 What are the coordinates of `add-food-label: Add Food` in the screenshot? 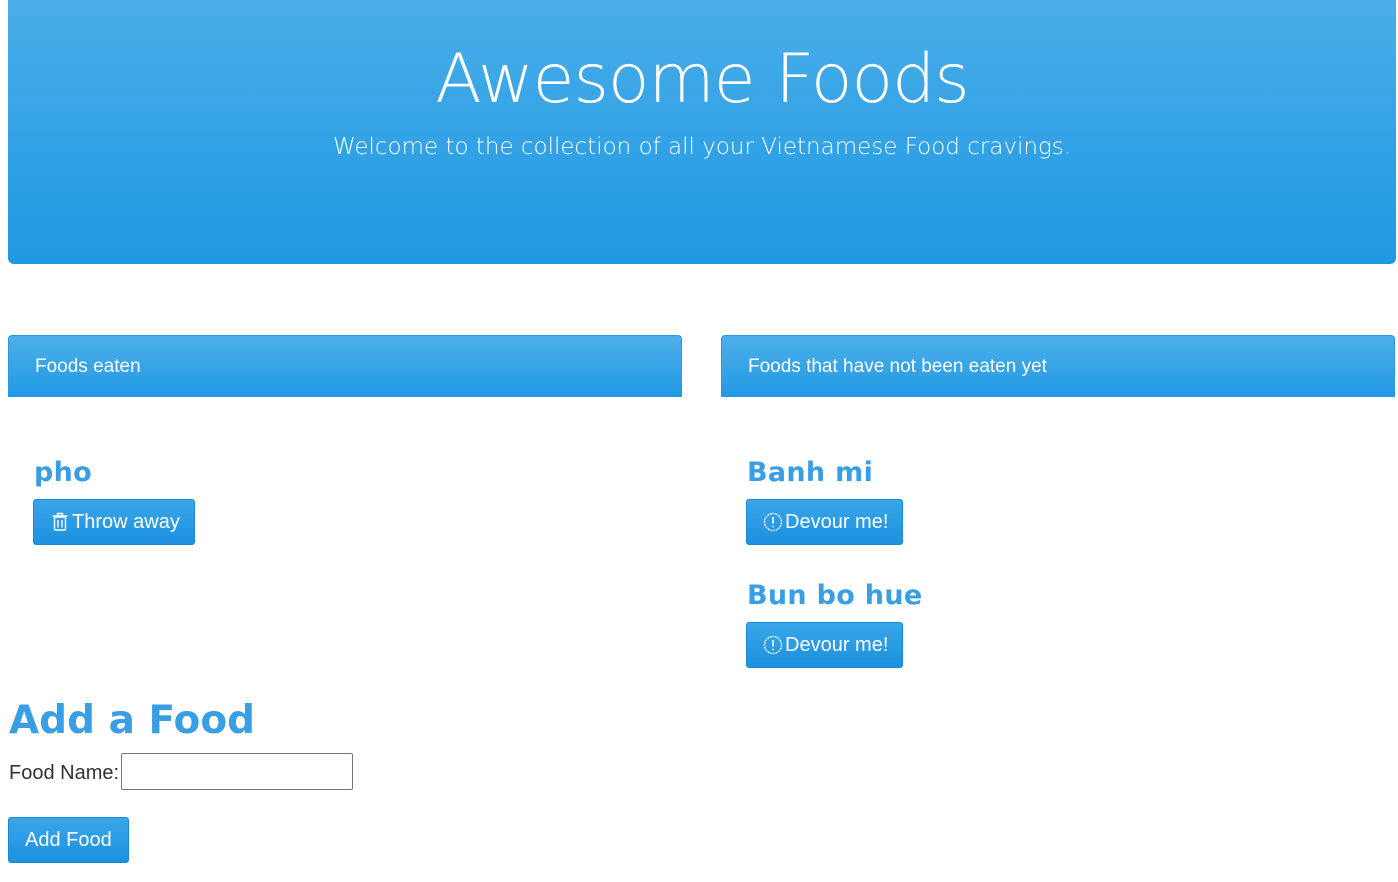 It's located at (68, 840).